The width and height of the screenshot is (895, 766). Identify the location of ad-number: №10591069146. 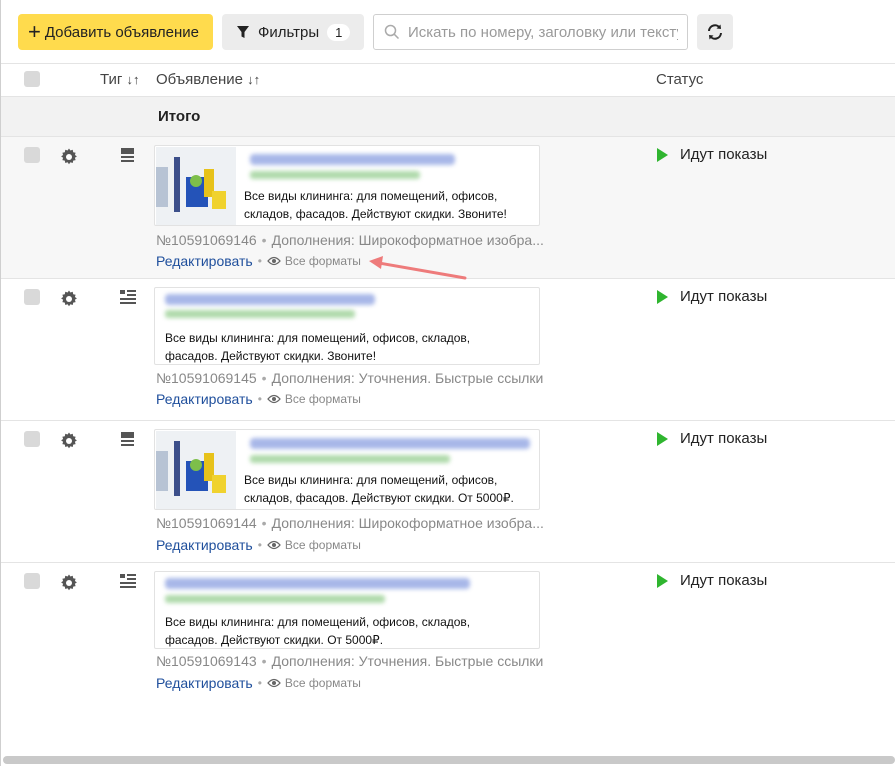
(206, 240).